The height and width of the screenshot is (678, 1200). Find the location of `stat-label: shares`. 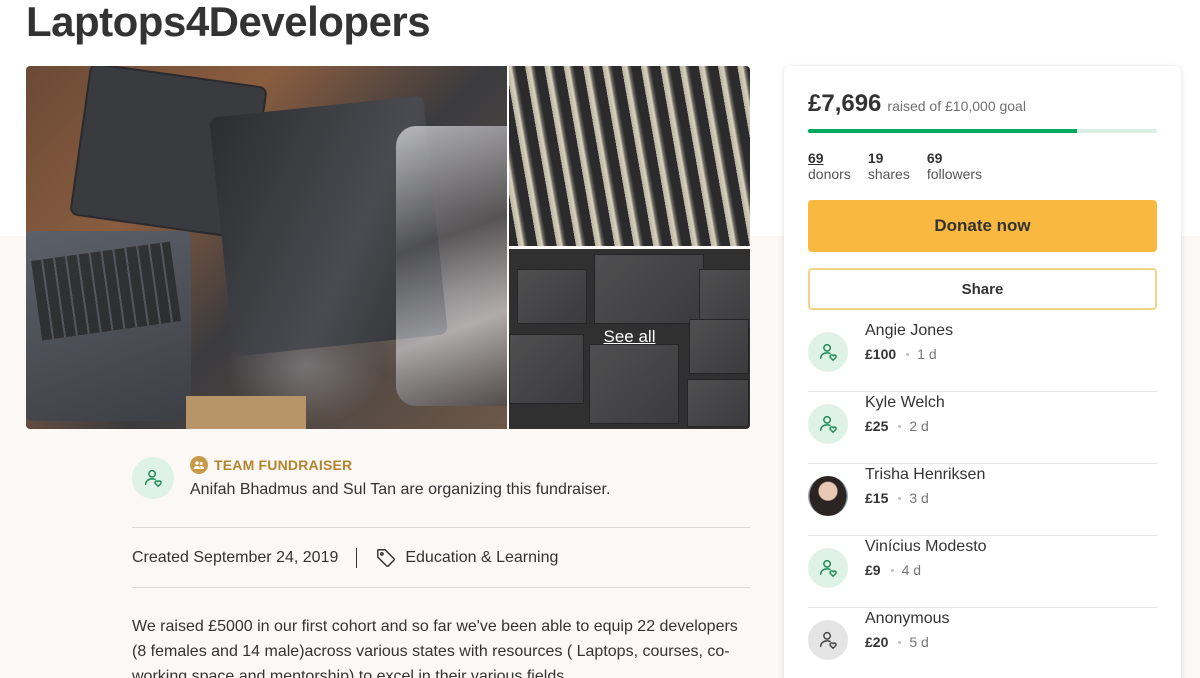

stat-label: shares is located at coordinates (888, 174).